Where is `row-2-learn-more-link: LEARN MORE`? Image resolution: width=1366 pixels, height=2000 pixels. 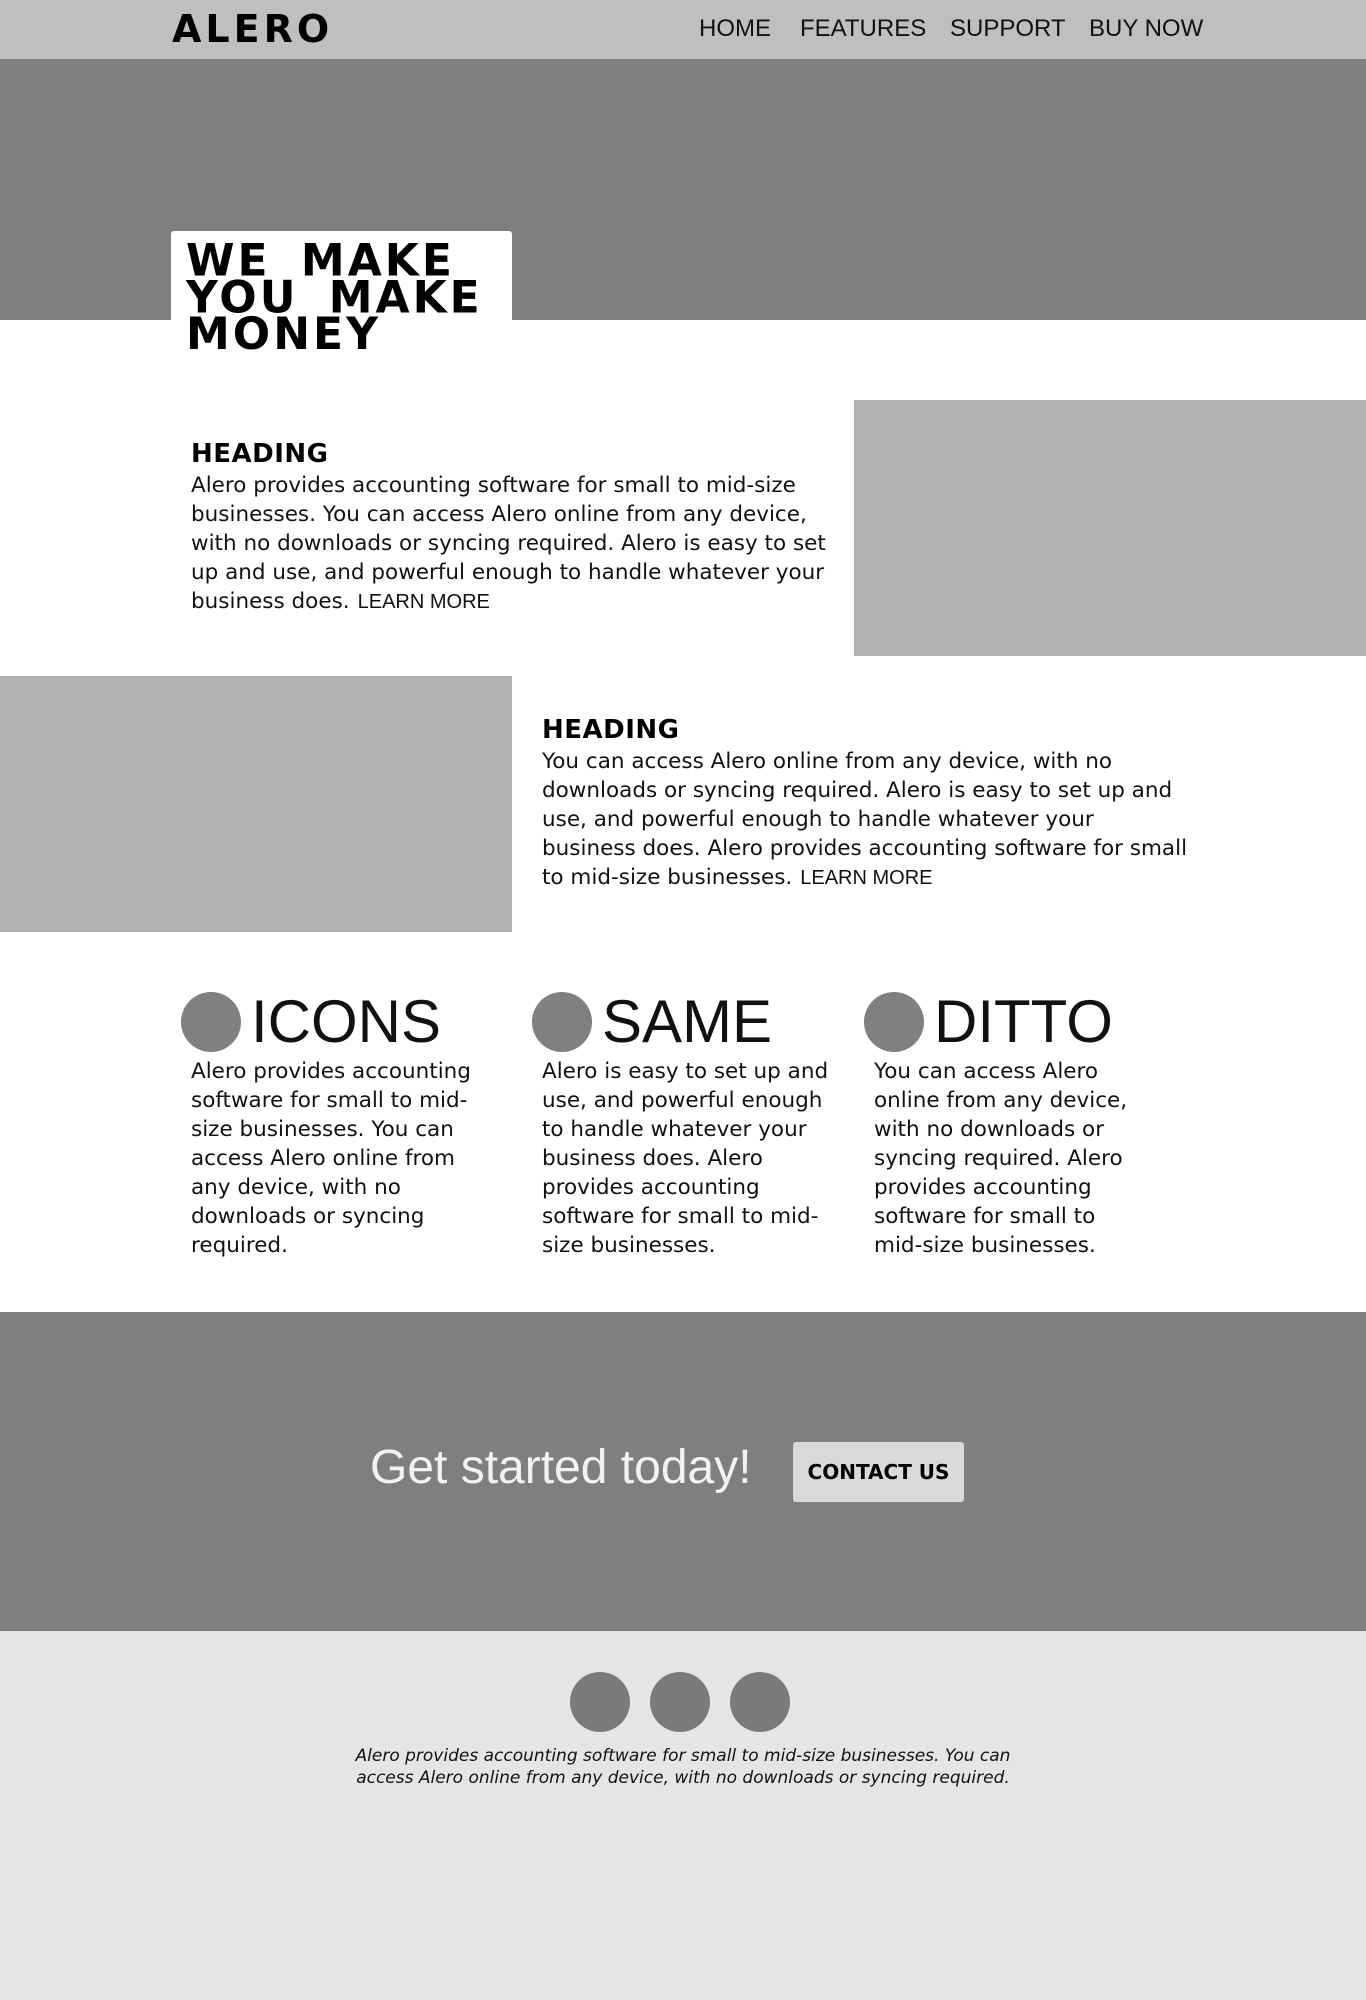
row-2-learn-more-link: LEARN MORE is located at coordinates (866, 878).